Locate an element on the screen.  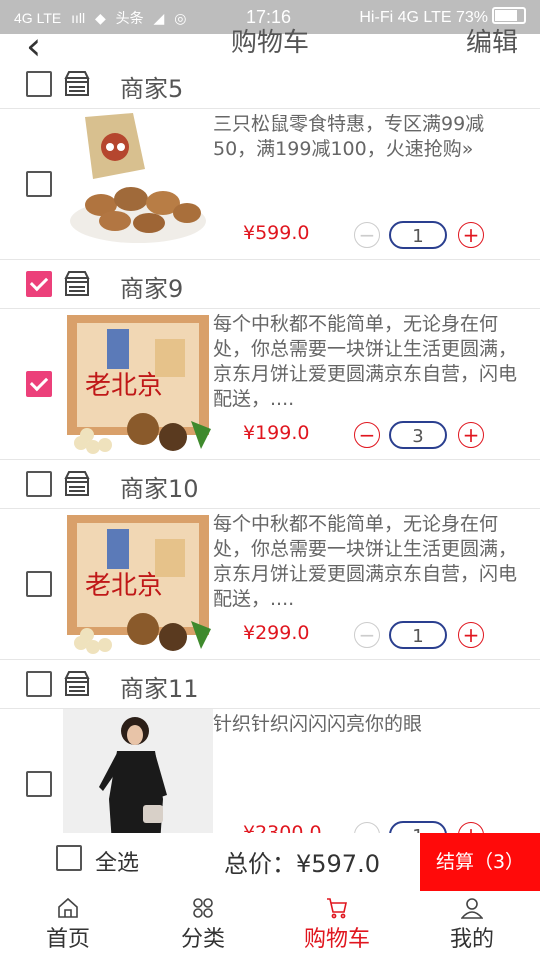
store-name: 商家5 is located at coordinates (152, 89).